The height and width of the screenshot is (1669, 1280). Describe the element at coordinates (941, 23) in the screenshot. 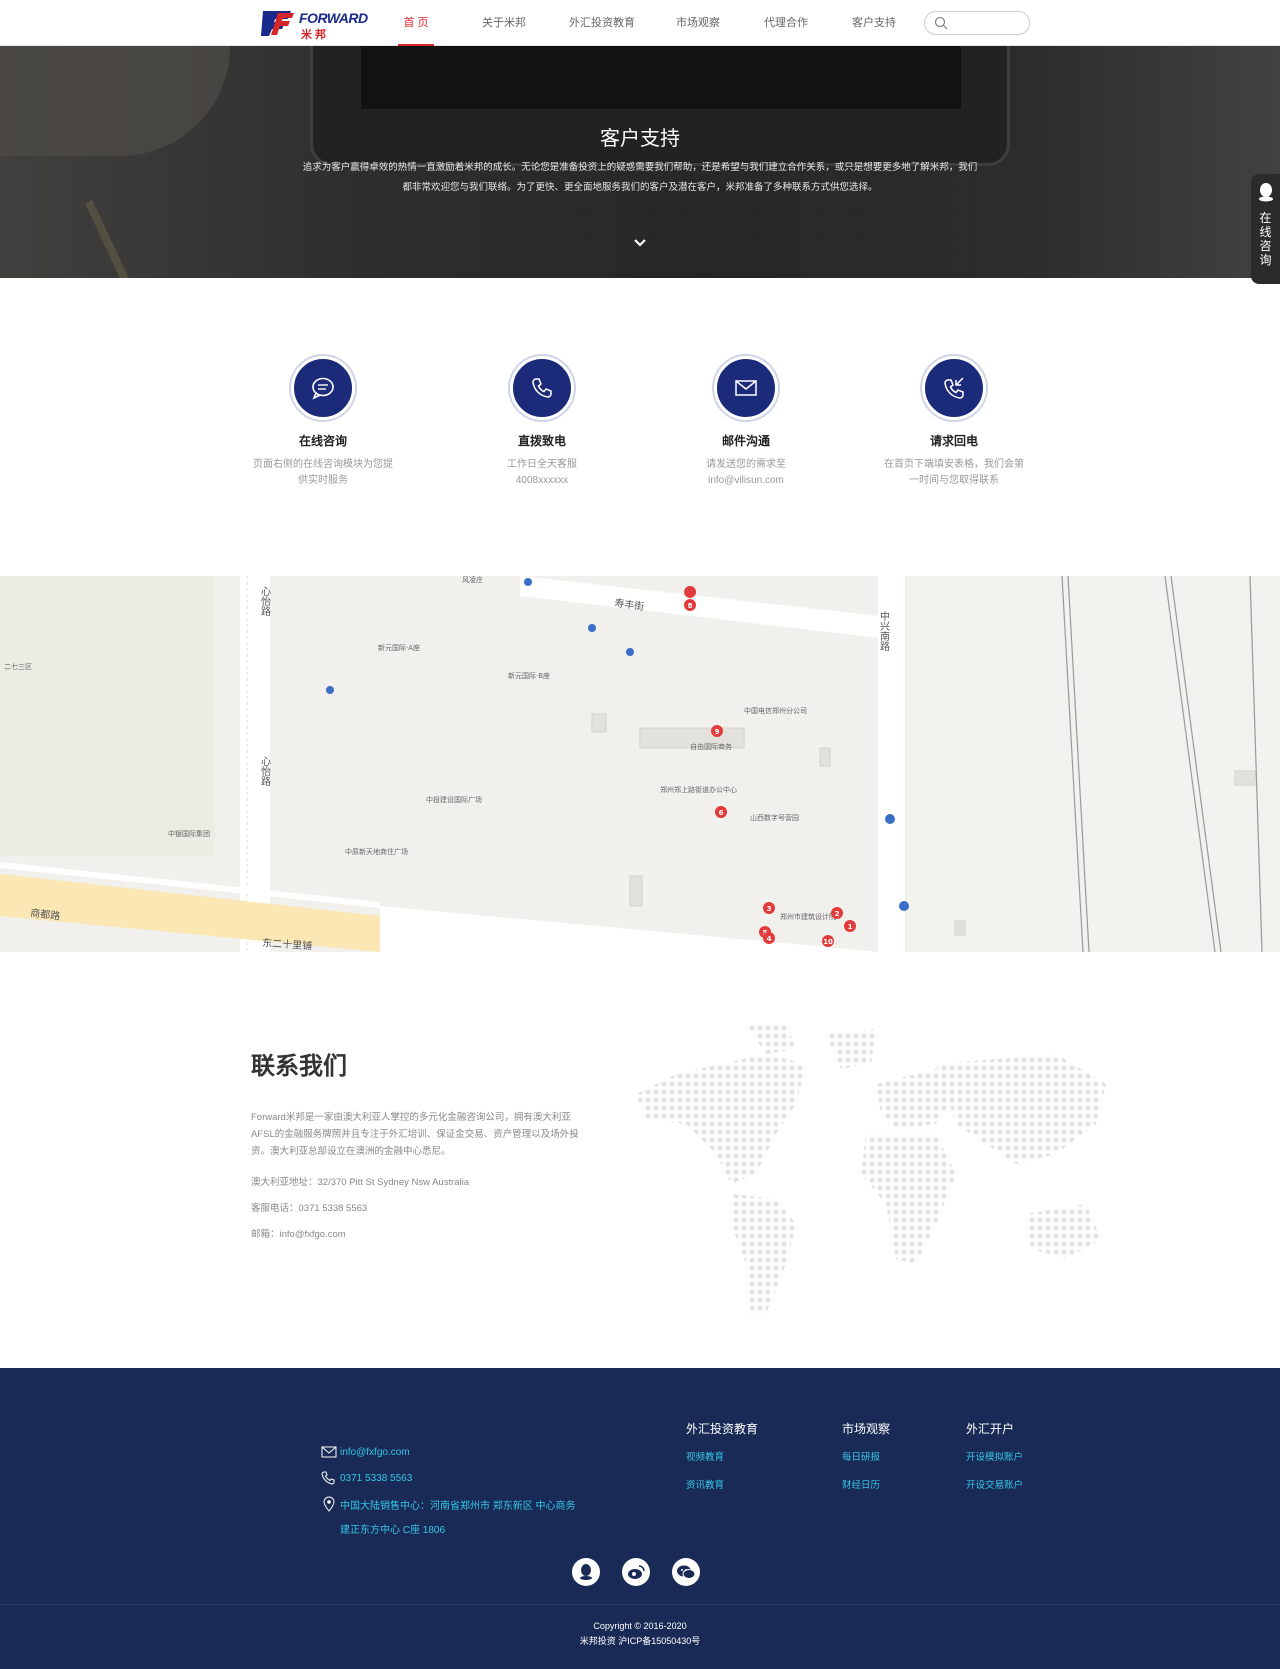

I see `search-icon` at that location.